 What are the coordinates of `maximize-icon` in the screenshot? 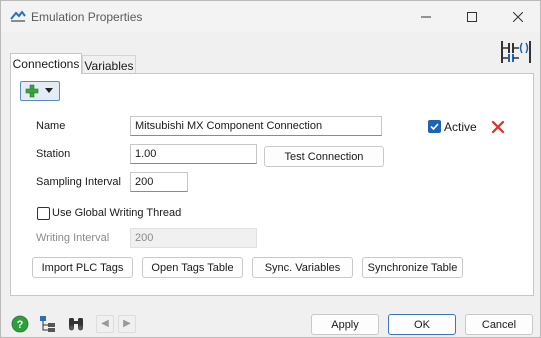 It's located at (472, 16).